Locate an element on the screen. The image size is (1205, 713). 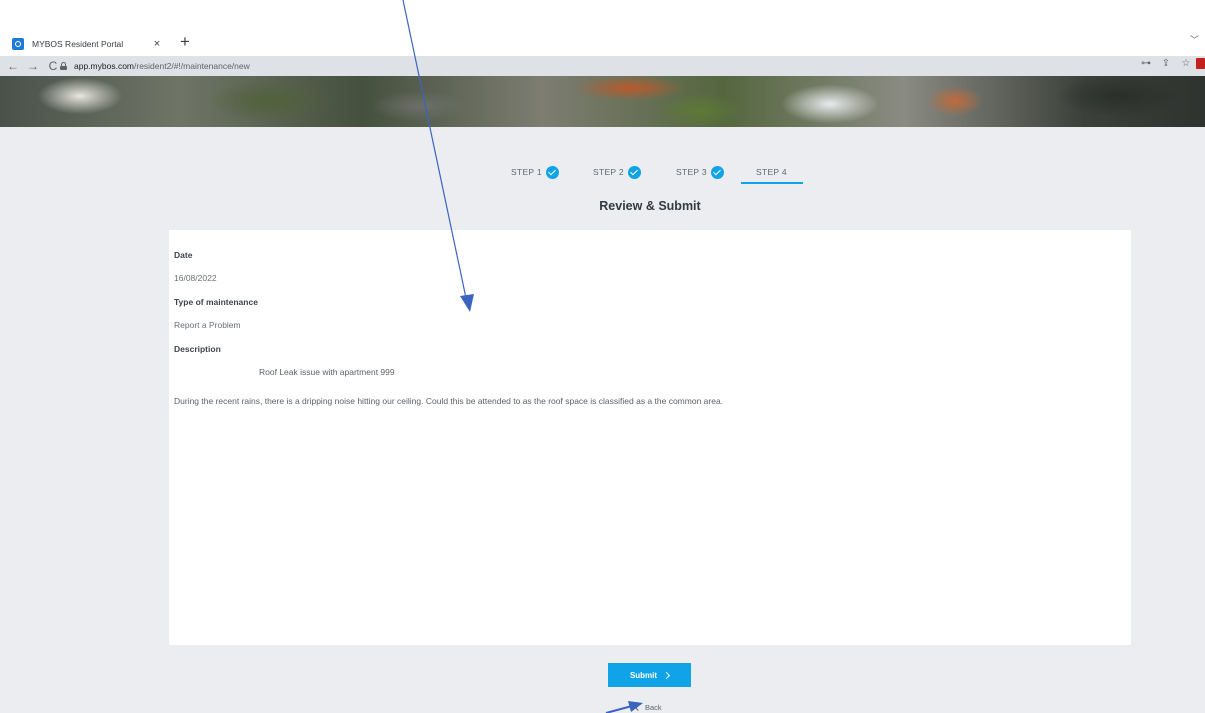
submit-button: Submit is located at coordinates (649, 675).